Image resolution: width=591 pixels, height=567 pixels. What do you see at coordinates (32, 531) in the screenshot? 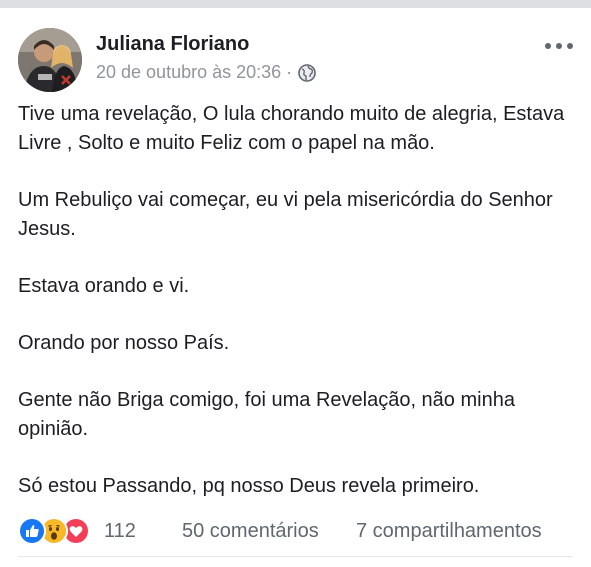
I see `like-icon` at bounding box center [32, 531].